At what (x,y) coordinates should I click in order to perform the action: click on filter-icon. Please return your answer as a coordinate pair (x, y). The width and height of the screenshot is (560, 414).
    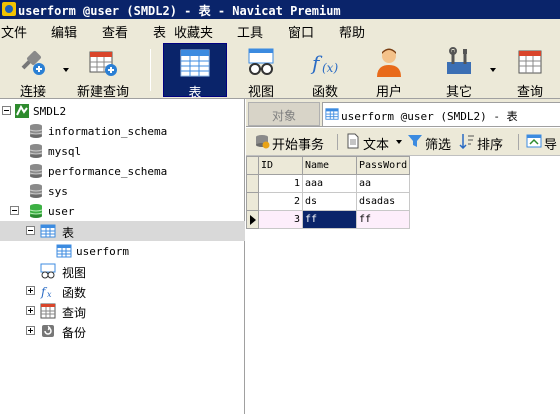
    Looking at the image, I should click on (415, 141).